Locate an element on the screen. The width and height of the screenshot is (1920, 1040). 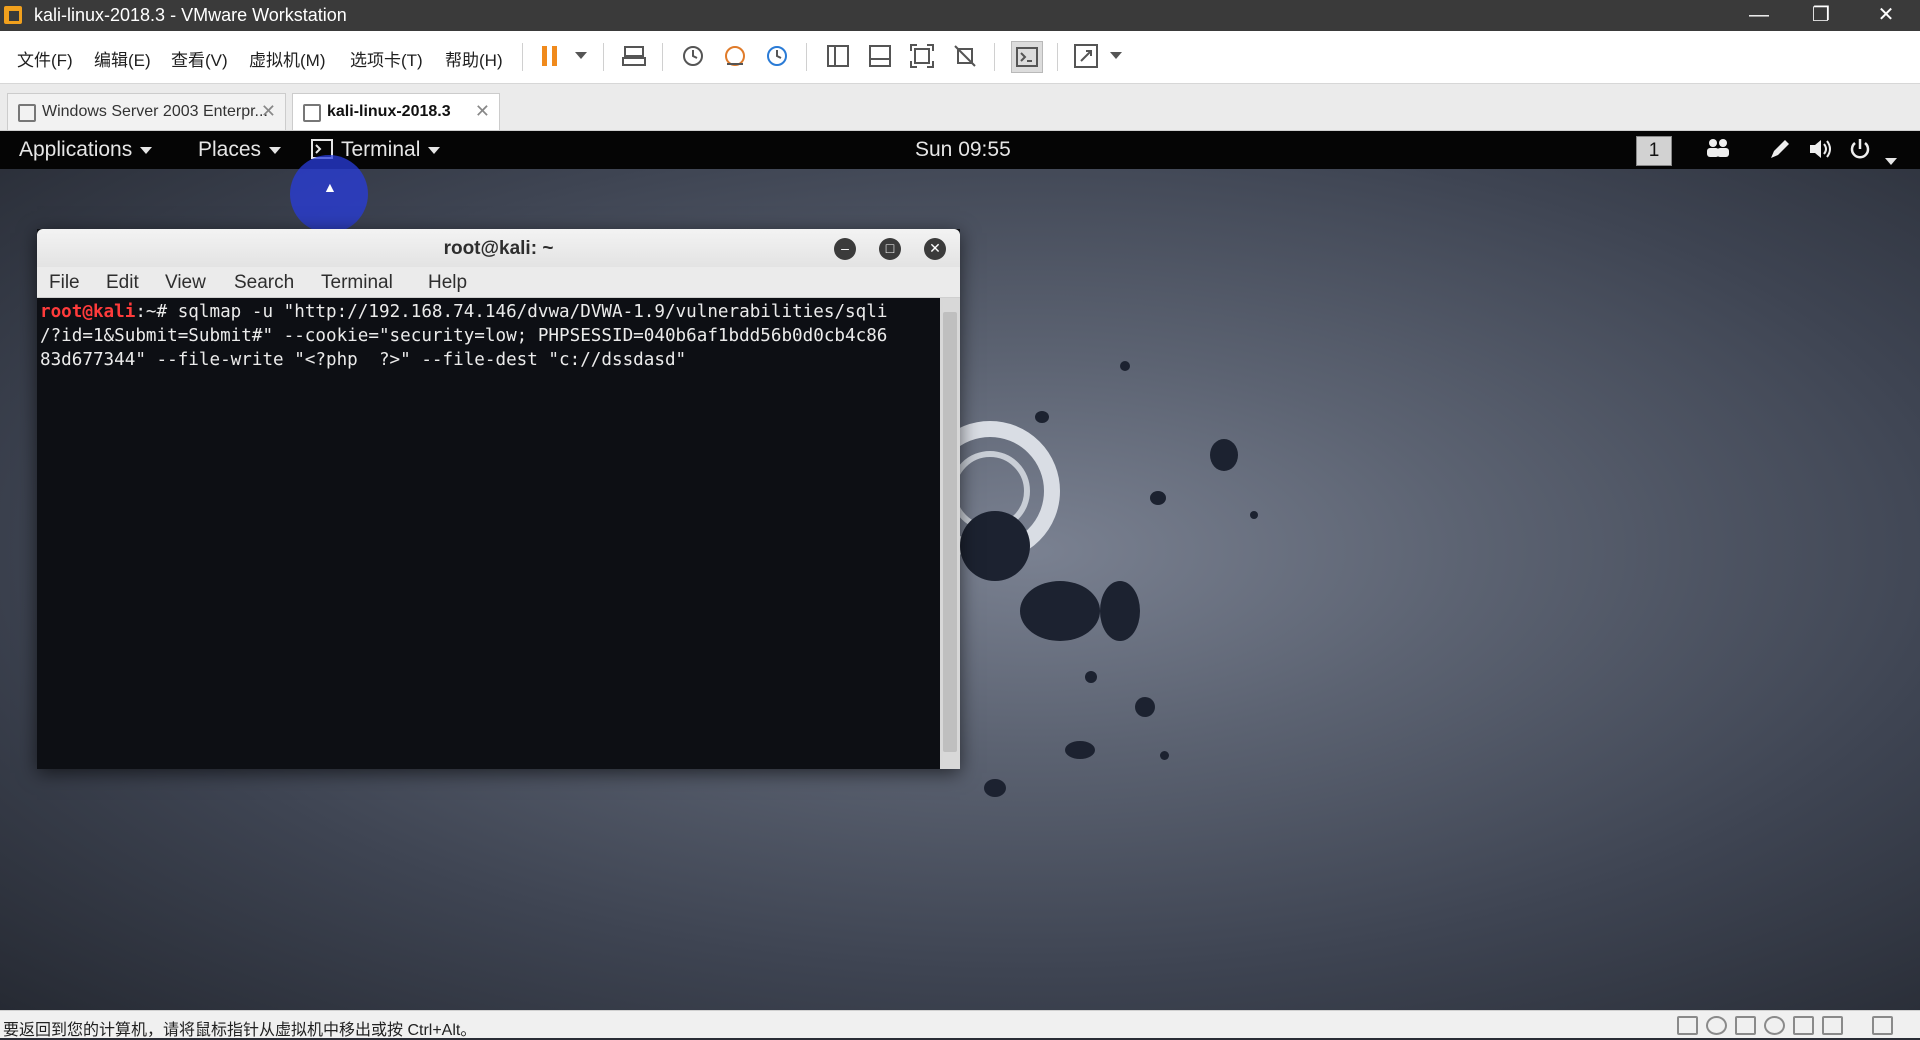
places-label: Places is located at coordinates (230, 149).